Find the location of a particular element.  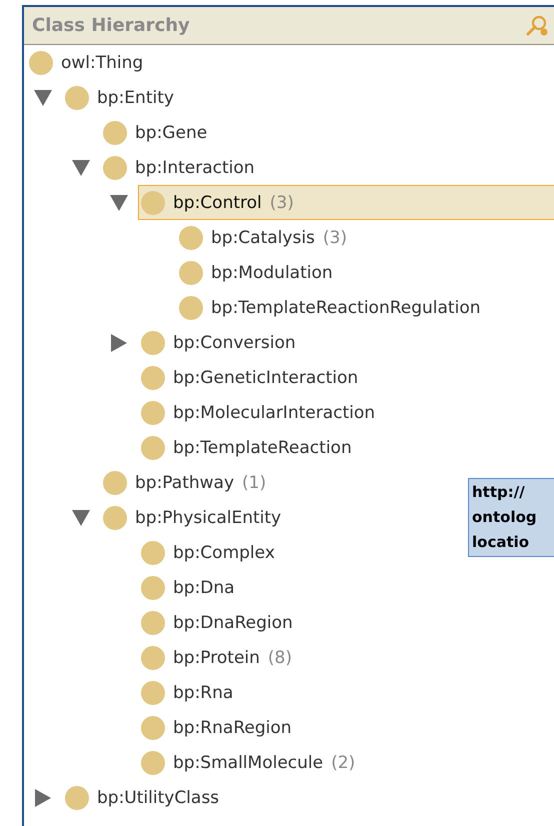

tooltip-text: locatio is located at coordinates (501, 542).